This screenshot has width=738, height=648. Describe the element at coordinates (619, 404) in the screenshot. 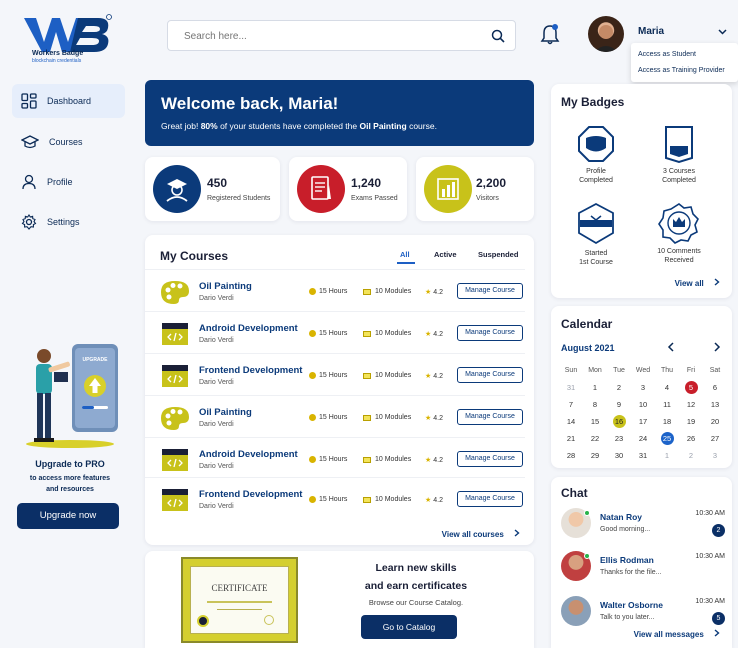

I see `calendar-day: 9` at that location.